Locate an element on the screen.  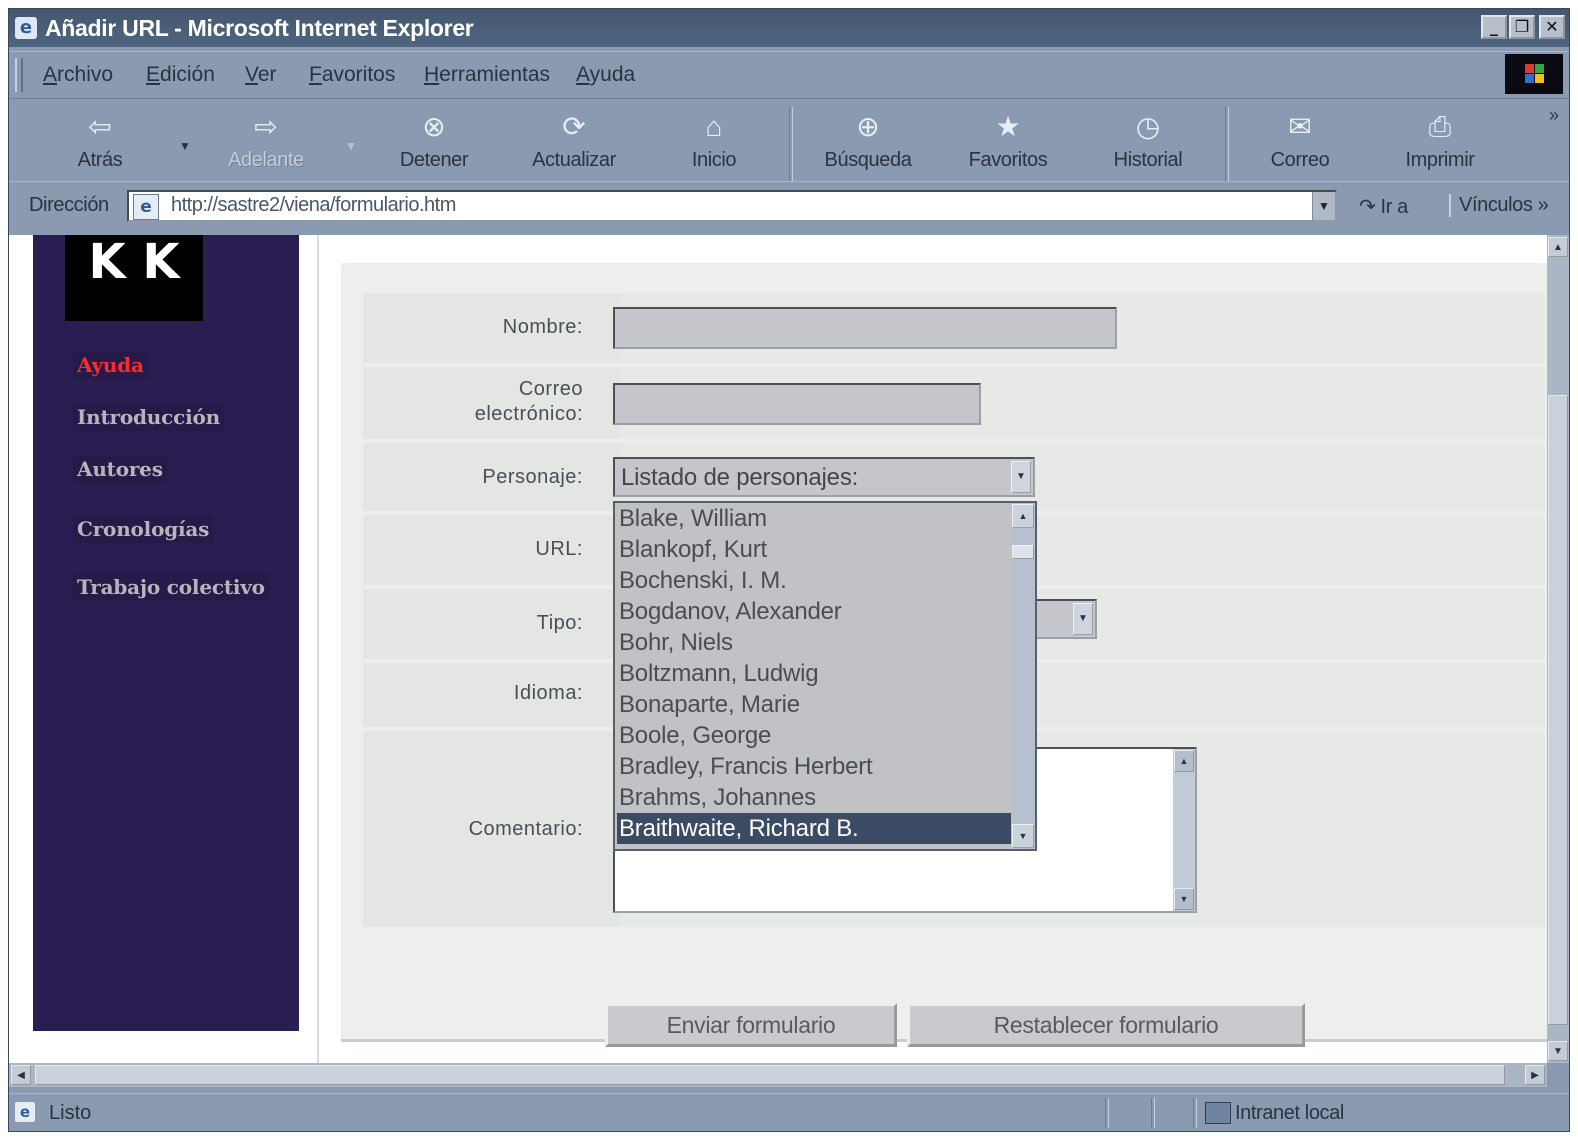
address-url: http://sastre2/viena/formulario.htm is located at coordinates (313, 205).